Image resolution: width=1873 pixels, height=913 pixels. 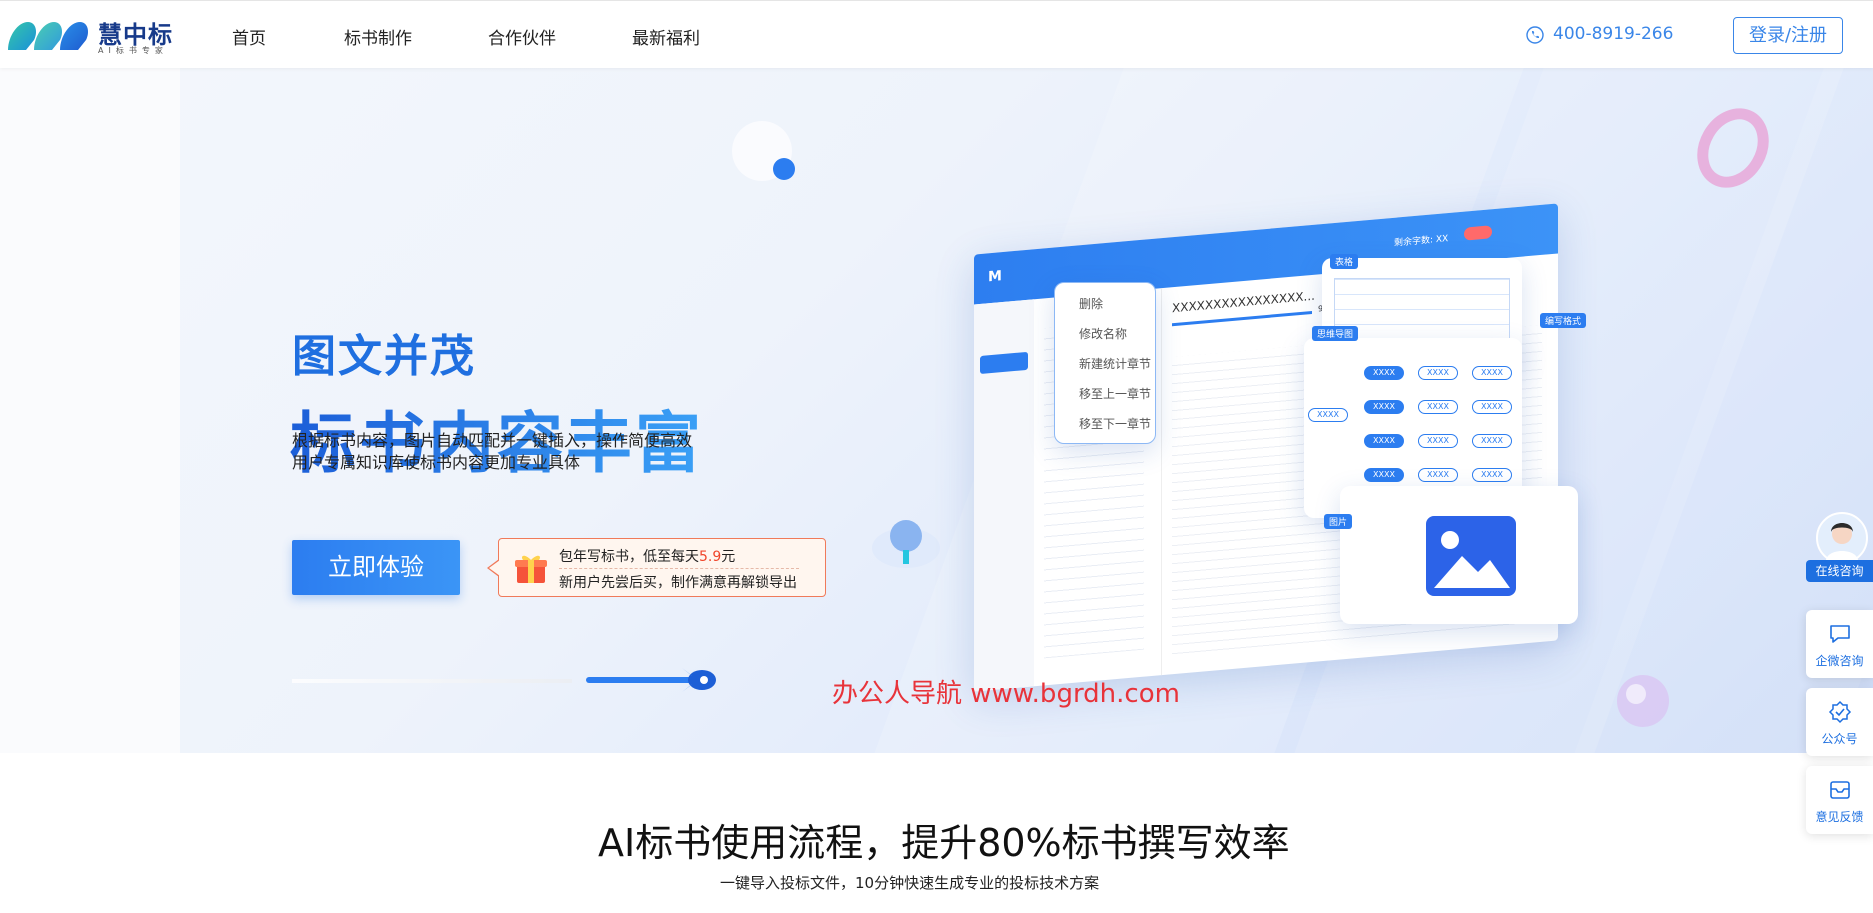 I want to click on try-now-button: 立即体验, so click(x=376, y=567).